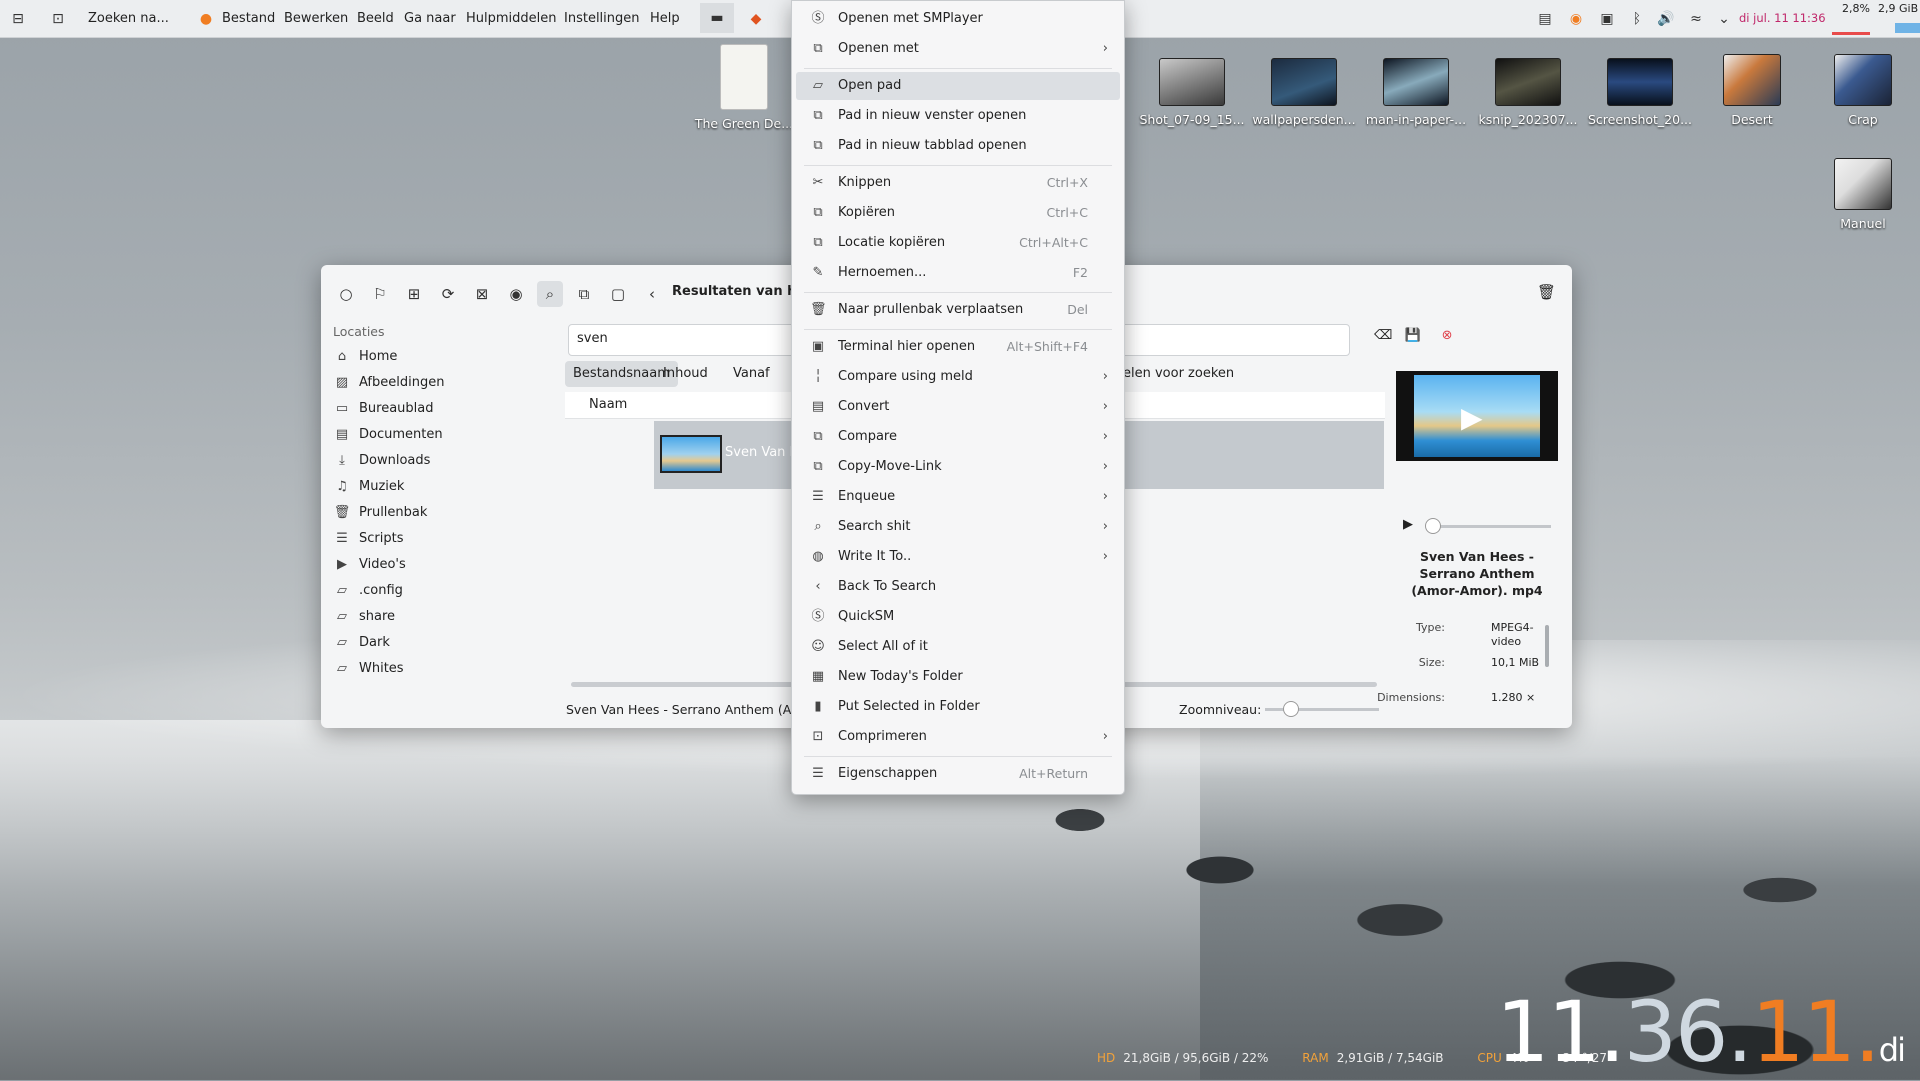 This screenshot has height=1081, width=1920. I want to click on menu-hulpmiddelen: Hulpmiddelen, so click(511, 18).